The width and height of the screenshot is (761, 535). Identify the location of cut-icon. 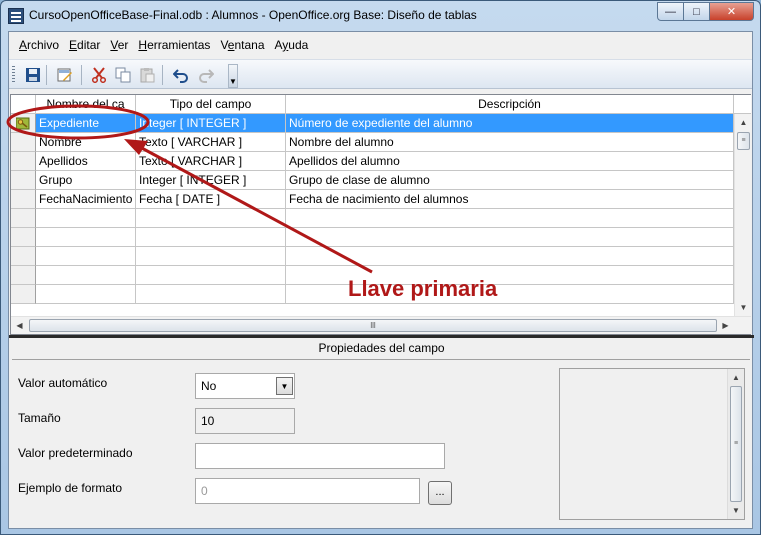
(99, 75).